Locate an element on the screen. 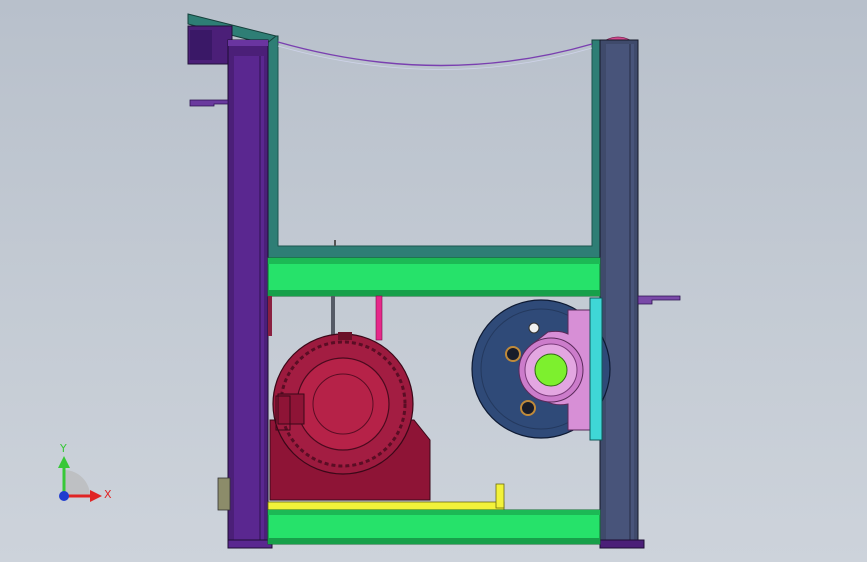 Image resolution: width=867 pixels, height=562 pixels. shaft is located at coordinates (551, 370).